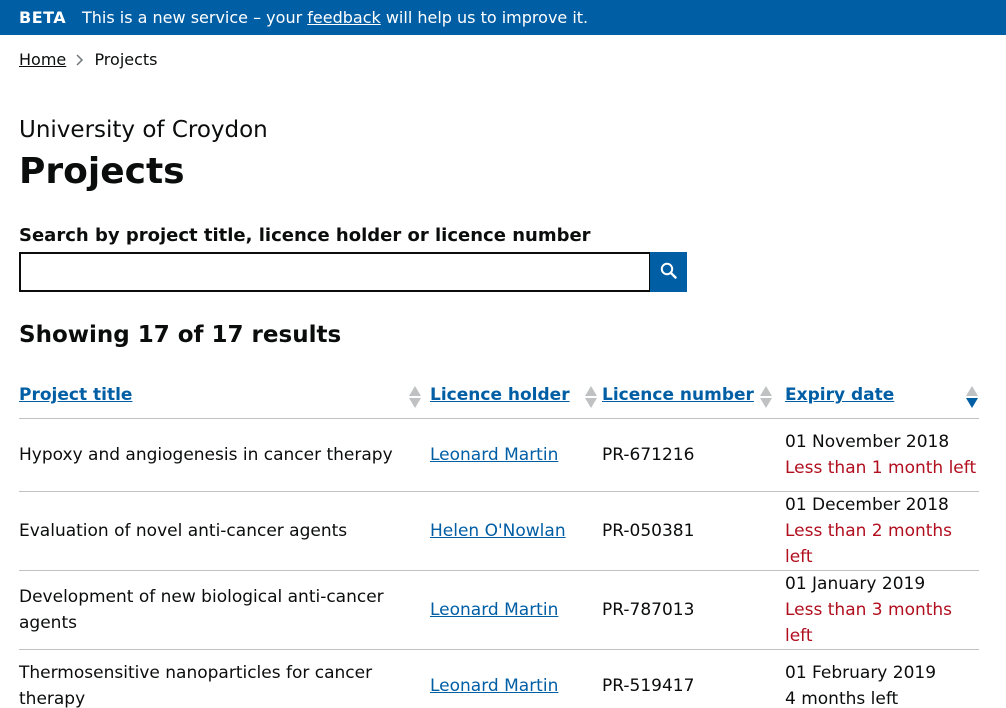 Image resolution: width=1006 pixels, height=708 pixels. Describe the element at coordinates (75, 395) in the screenshot. I see `sort-by-title-link: Project title` at that location.